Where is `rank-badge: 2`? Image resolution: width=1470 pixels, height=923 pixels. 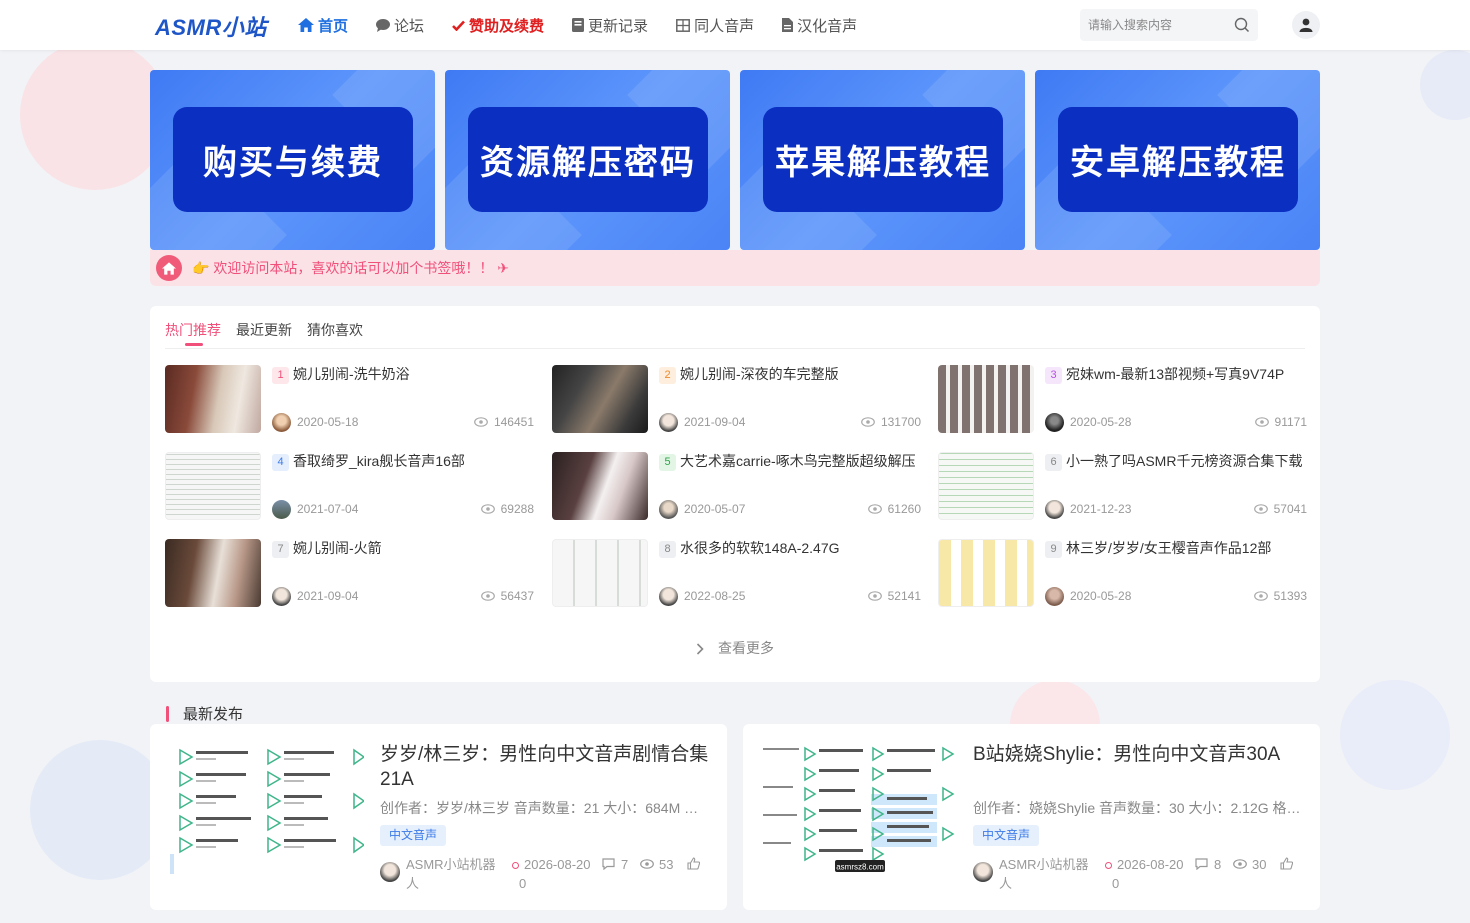
rank-badge: 2 is located at coordinates (667, 375).